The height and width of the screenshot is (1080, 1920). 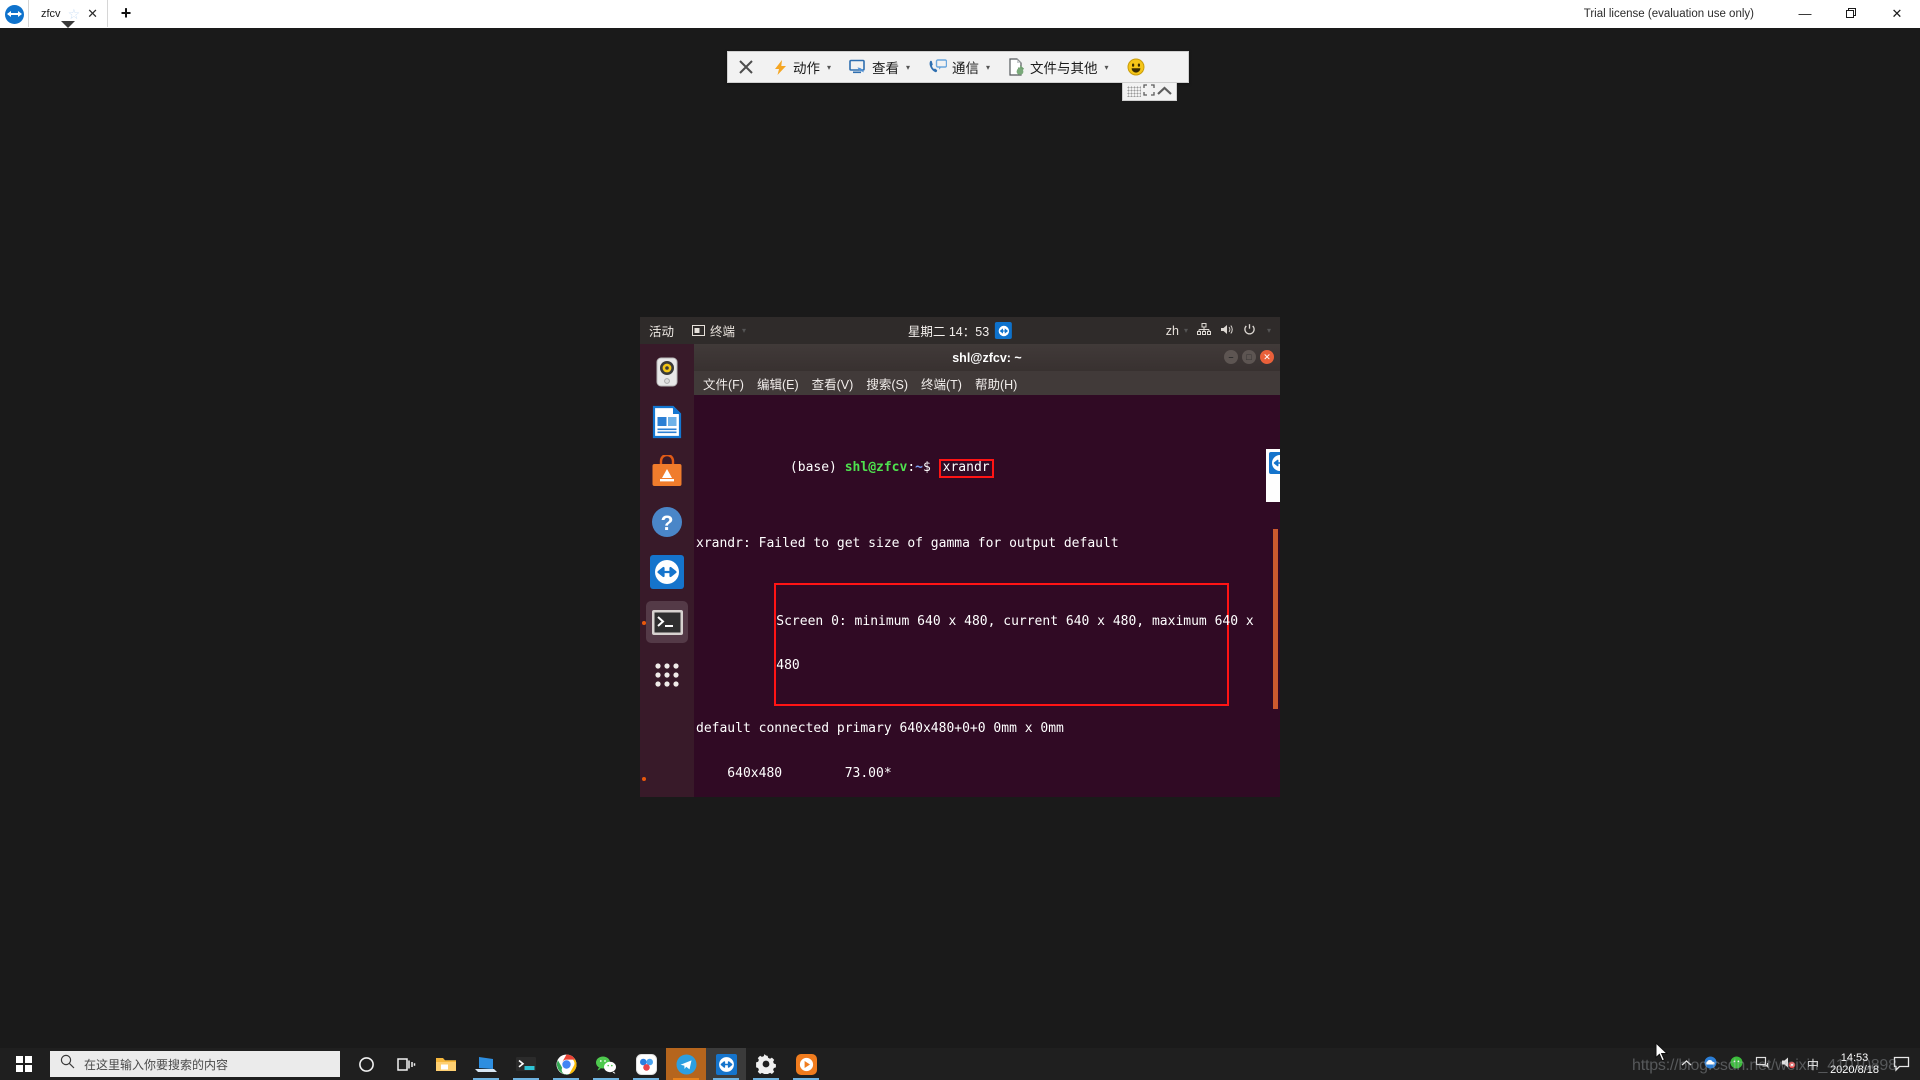 What do you see at coordinates (1762, 1064) in the screenshot?
I see `screenshot-icon` at bounding box center [1762, 1064].